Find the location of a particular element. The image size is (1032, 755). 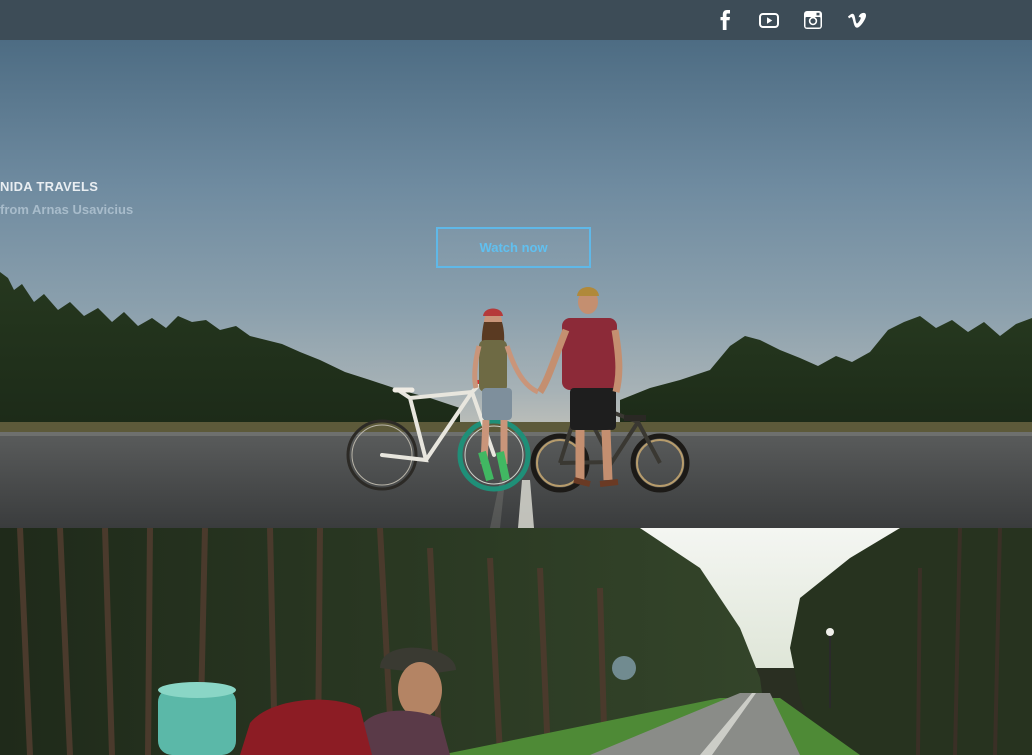

instagram-icon is located at coordinates (813, 20).